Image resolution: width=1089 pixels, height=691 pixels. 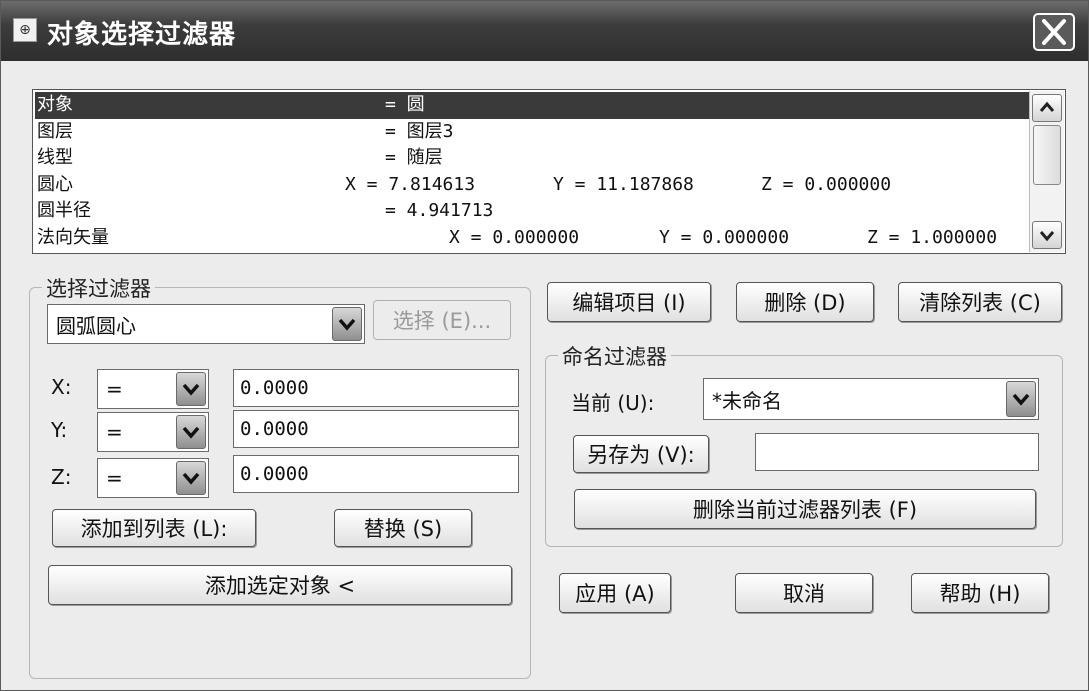 I want to click on y-value-input: 0.0000, so click(x=376, y=429).